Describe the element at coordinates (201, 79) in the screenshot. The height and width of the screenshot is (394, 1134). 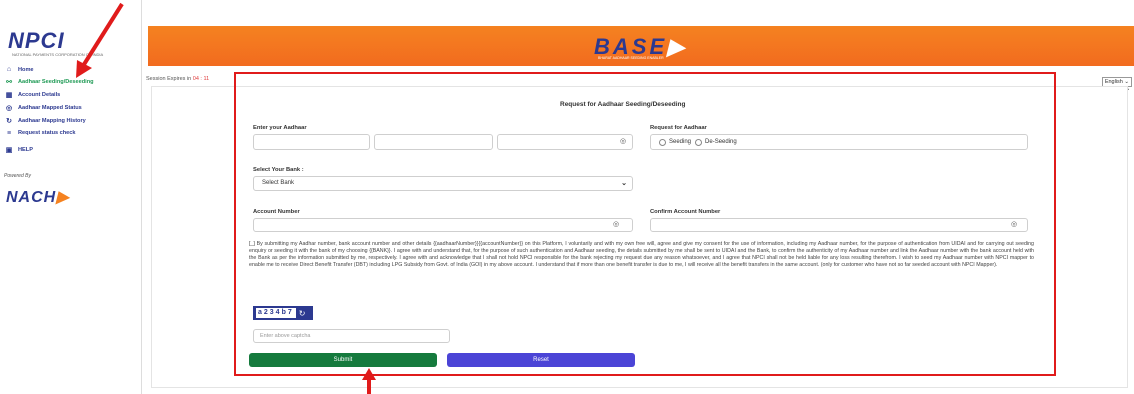
I see `session-time: 04 : 11` at that location.